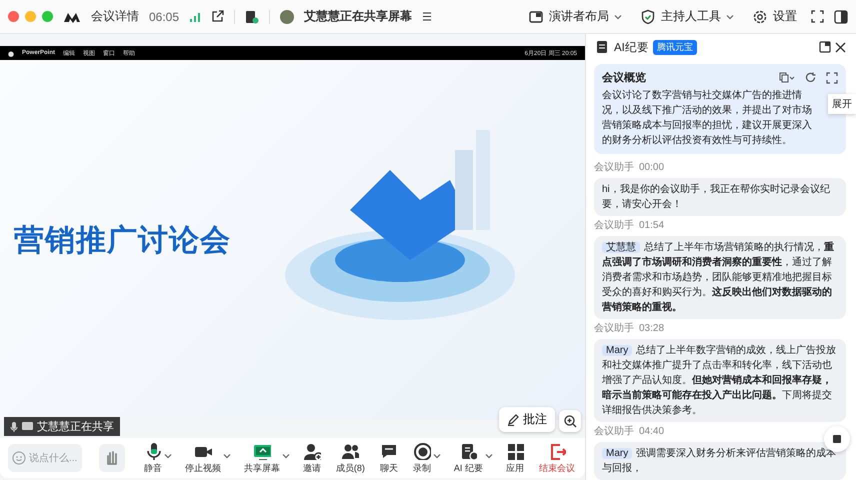 The height and width of the screenshot is (480, 856). Describe the element at coordinates (515, 458) in the screenshot. I see `toolbar-button: 应用` at that location.